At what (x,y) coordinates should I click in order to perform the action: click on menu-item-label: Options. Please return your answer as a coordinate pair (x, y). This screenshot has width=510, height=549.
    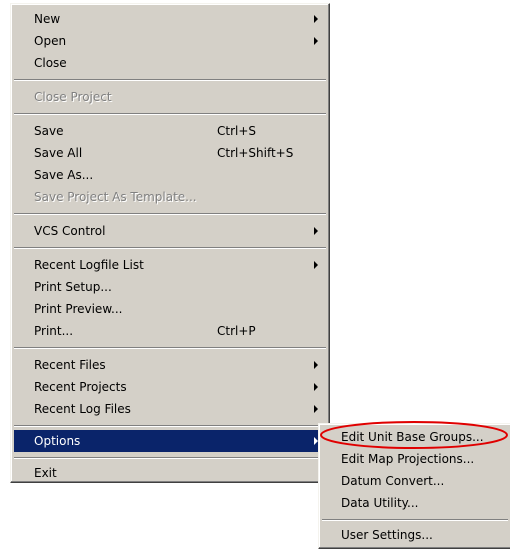
    Looking at the image, I should click on (57, 441).